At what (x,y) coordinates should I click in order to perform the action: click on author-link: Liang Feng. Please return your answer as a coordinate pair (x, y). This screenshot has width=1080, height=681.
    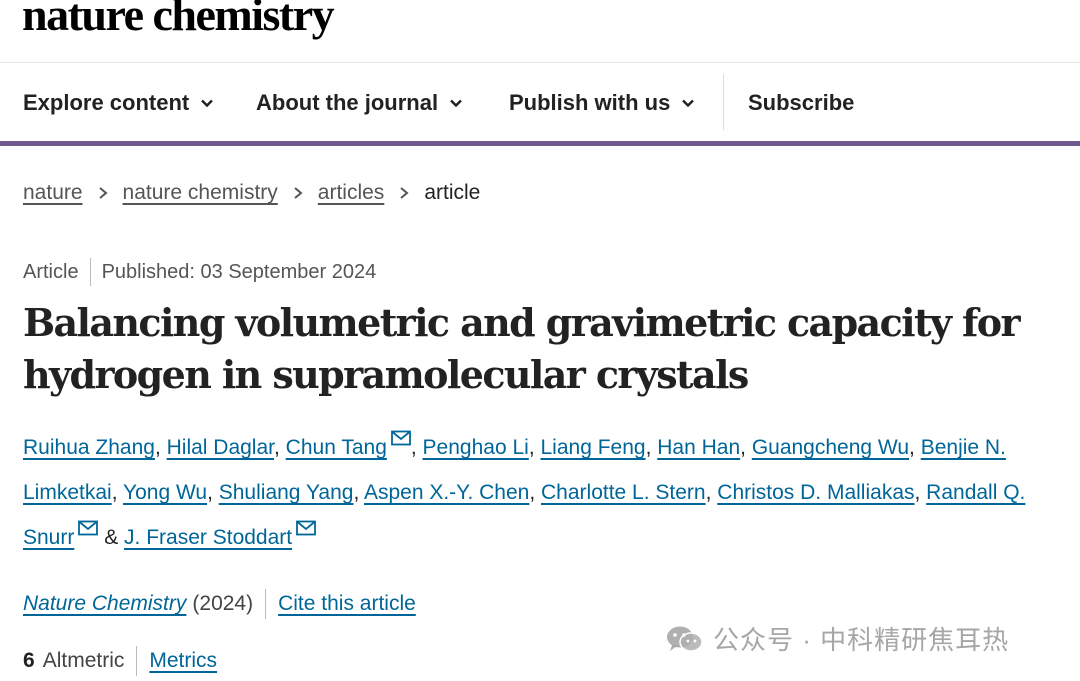
    Looking at the image, I should click on (592, 447).